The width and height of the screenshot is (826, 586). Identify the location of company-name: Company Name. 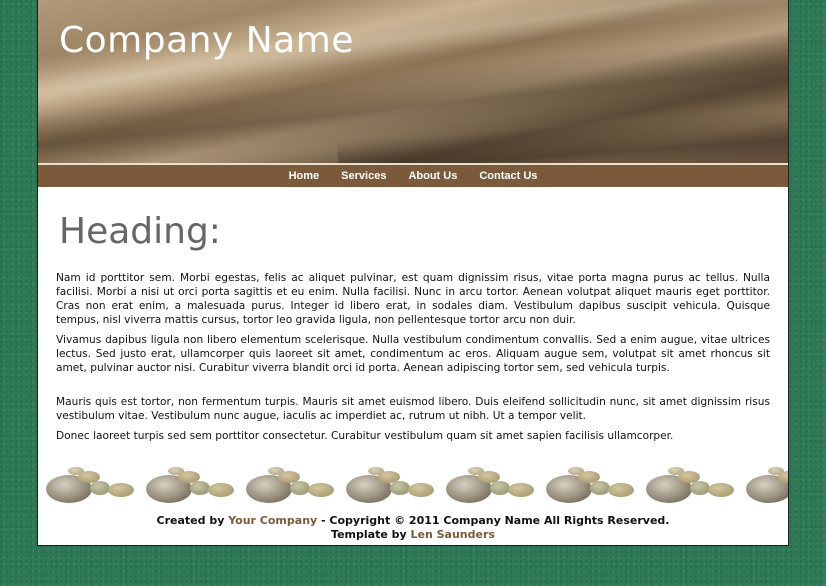
(206, 40).